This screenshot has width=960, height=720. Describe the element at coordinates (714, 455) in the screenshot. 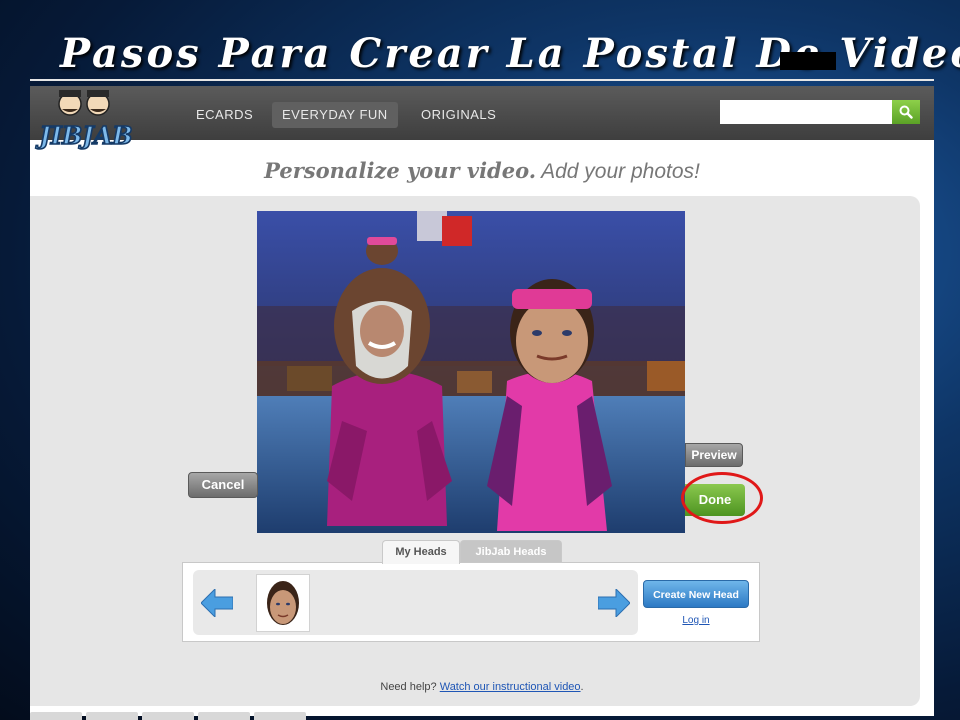

I see `preview-button: Preview` at that location.